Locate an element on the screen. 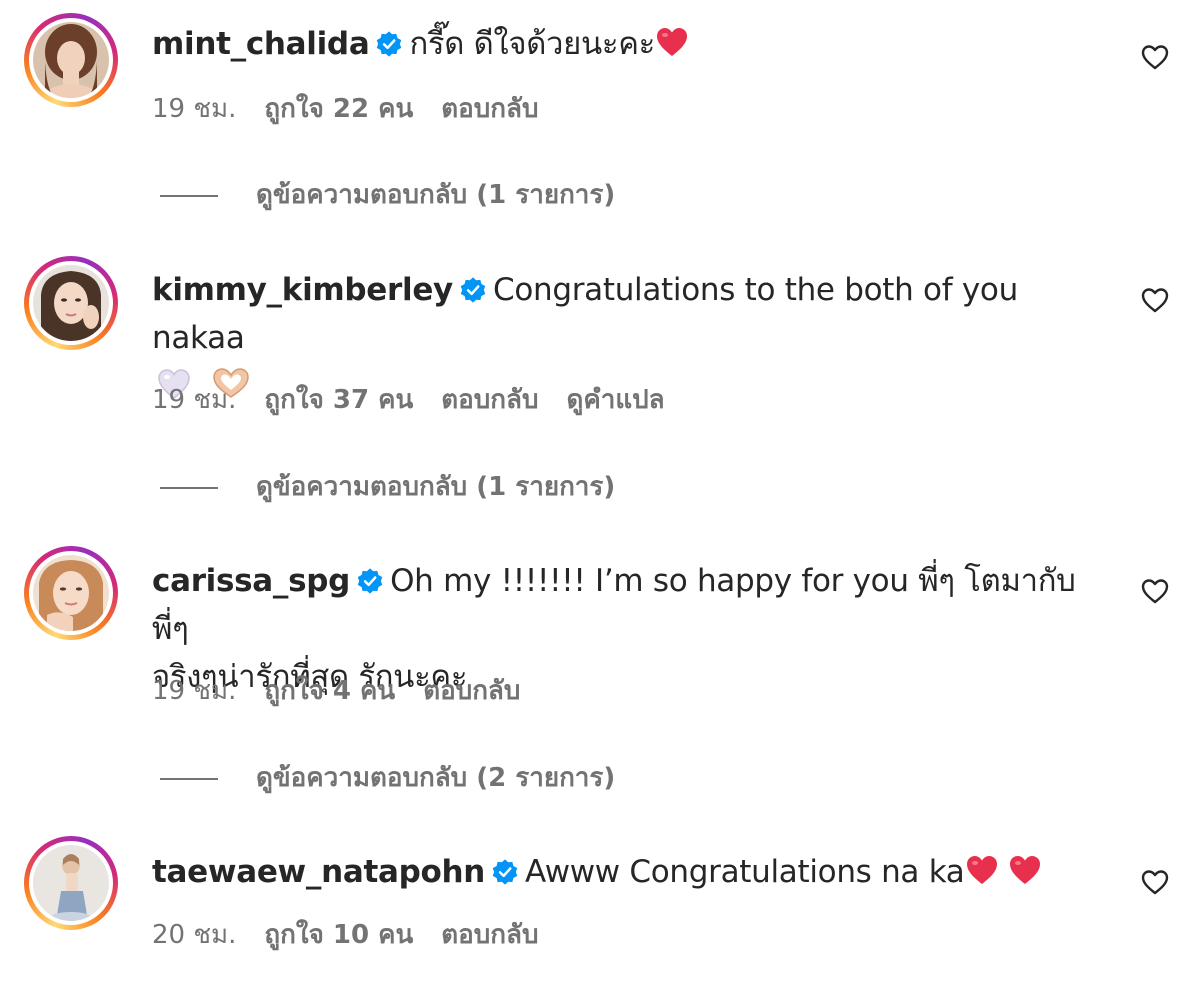 Image resolution: width=1200 pixels, height=986 pixels. comment-body: Awww Congratulations na ka is located at coordinates (745, 872).